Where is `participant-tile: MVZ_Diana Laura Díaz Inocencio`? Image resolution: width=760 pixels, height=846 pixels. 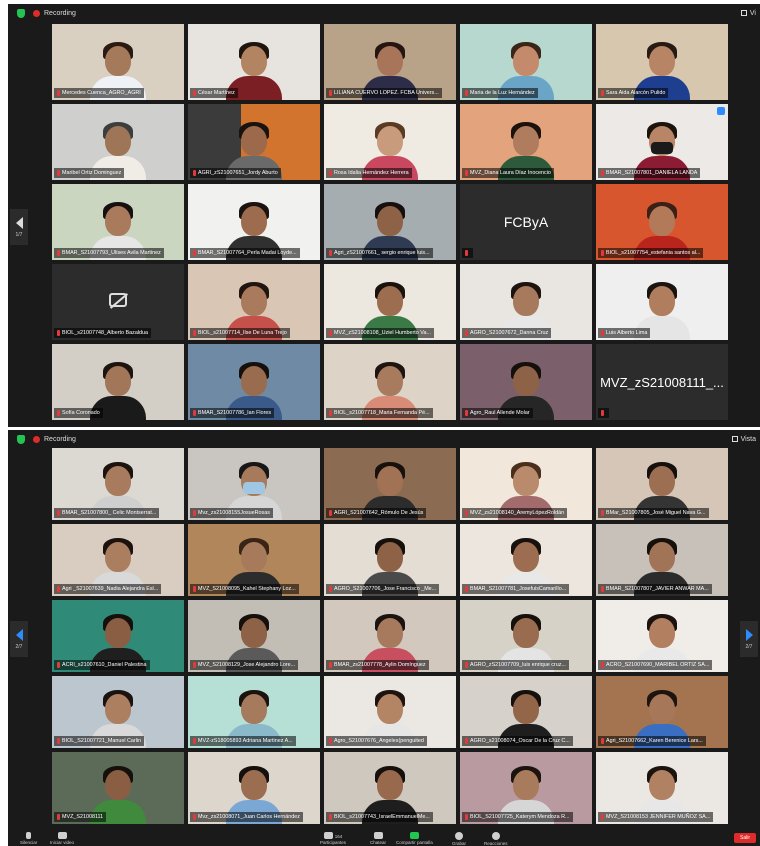
participant-tile: MVZ_Diana Laura Díaz Inocencio is located at coordinates (526, 142).